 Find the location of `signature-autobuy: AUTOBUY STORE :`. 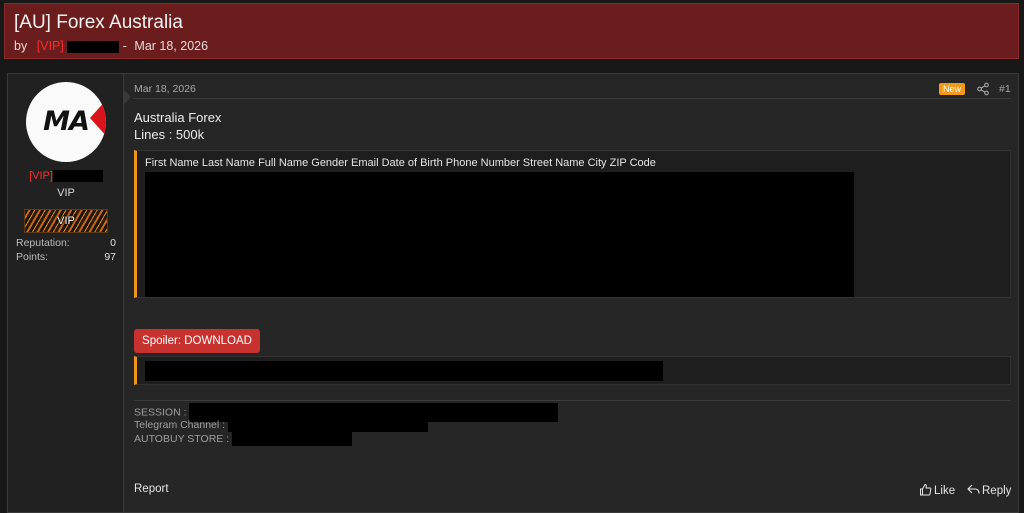

signature-autobuy: AUTOBUY STORE : is located at coordinates (243, 439).